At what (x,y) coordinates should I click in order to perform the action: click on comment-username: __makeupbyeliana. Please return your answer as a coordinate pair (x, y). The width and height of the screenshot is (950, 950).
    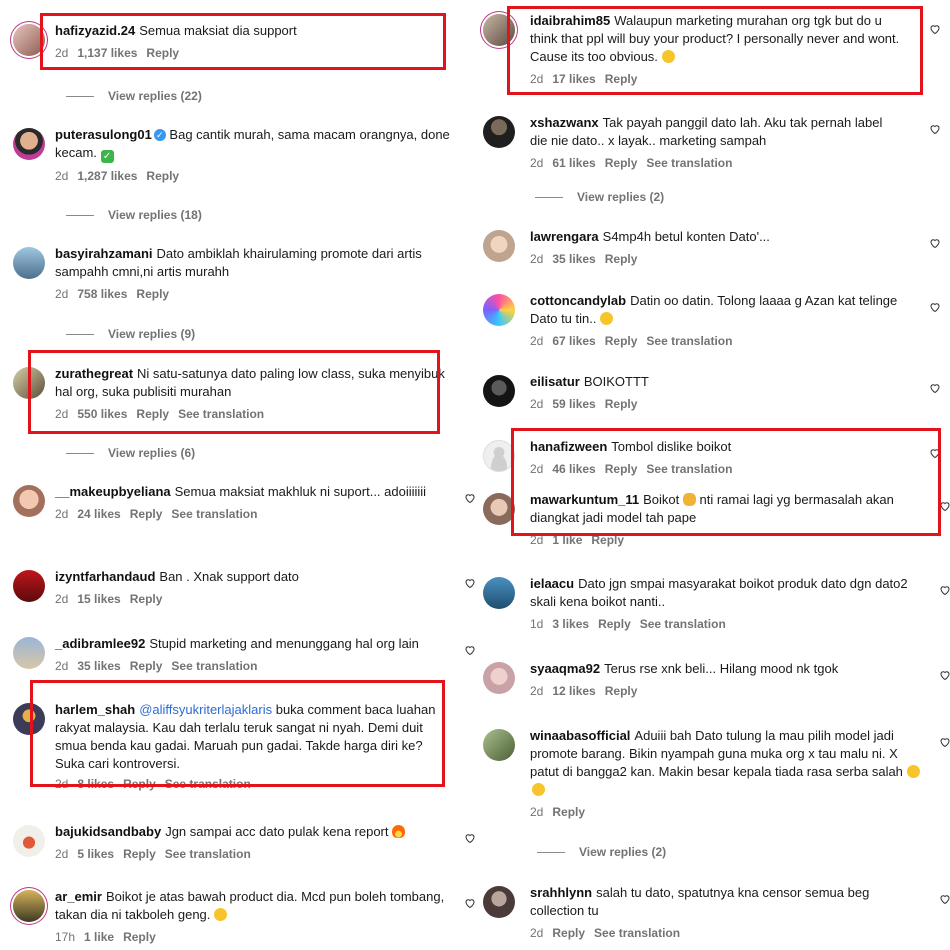
    Looking at the image, I should click on (113, 491).